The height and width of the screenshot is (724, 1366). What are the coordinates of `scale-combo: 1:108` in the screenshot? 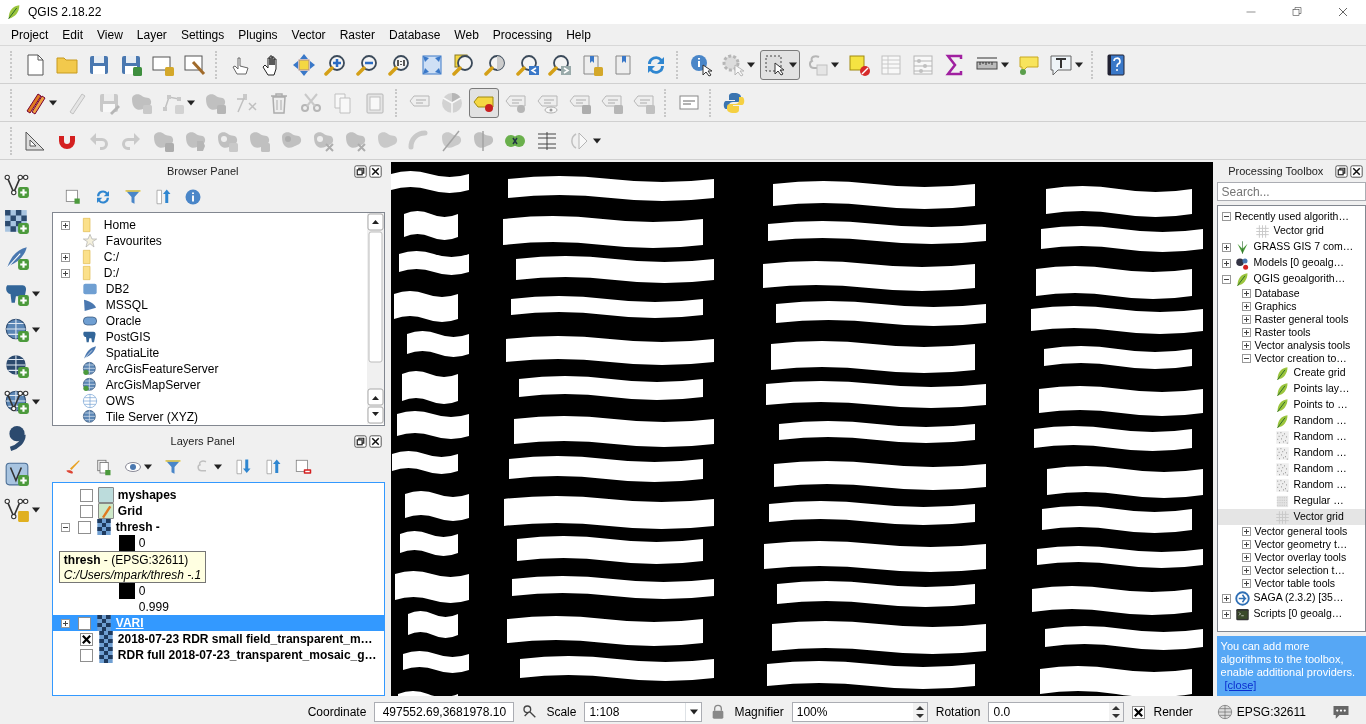 It's located at (643, 712).